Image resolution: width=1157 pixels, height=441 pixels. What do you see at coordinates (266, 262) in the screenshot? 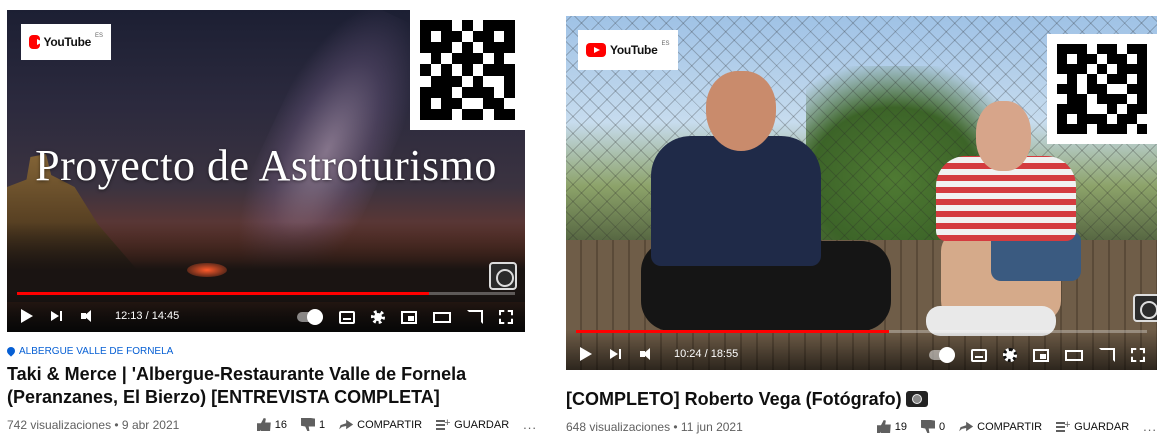
I see `mountain-ridge` at bounding box center [266, 262].